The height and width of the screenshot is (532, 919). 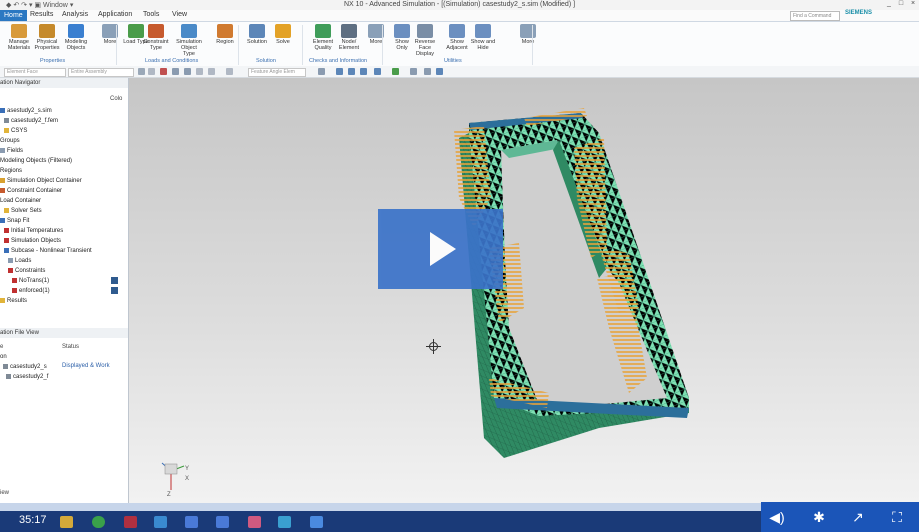 What do you see at coordinates (57, 131) in the screenshot?
I see `navigator-row: CSYS` at bounding box center [57, 131].